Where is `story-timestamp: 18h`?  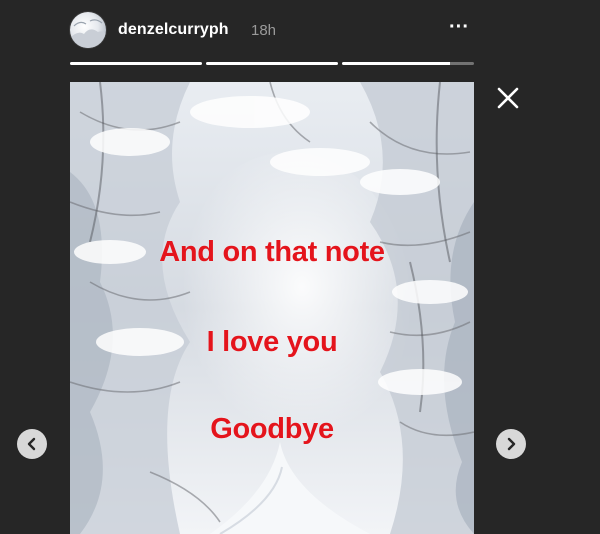
story-timestamp: 18h is located at coordinates (264, 30).